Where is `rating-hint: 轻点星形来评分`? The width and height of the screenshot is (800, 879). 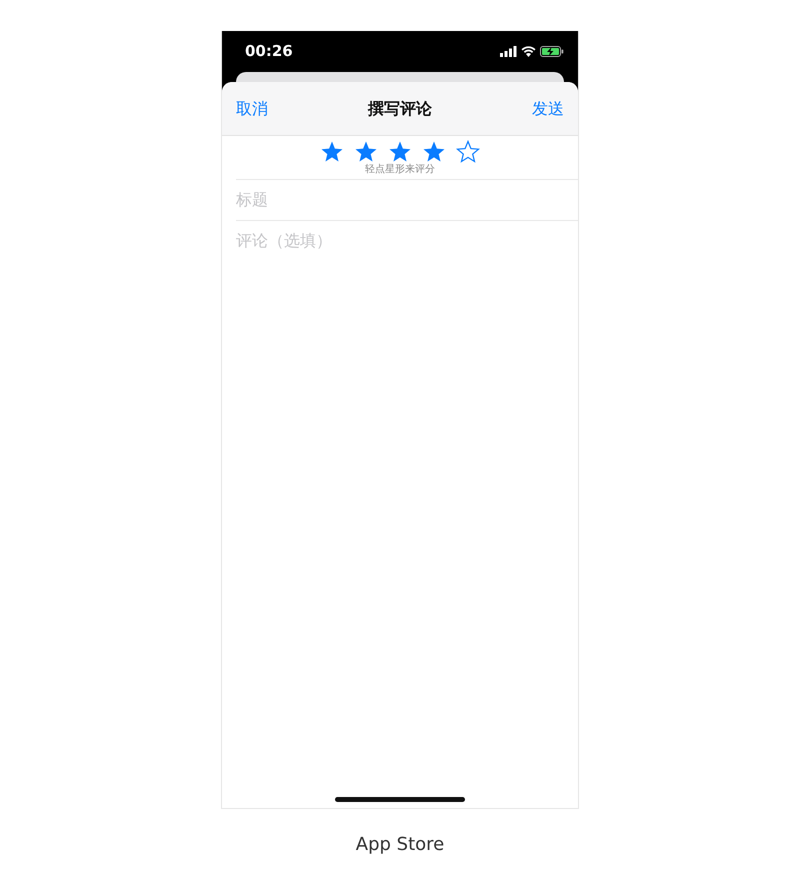 rating-hint: 轻点星形来评分 is located at coordinates (400, 170).